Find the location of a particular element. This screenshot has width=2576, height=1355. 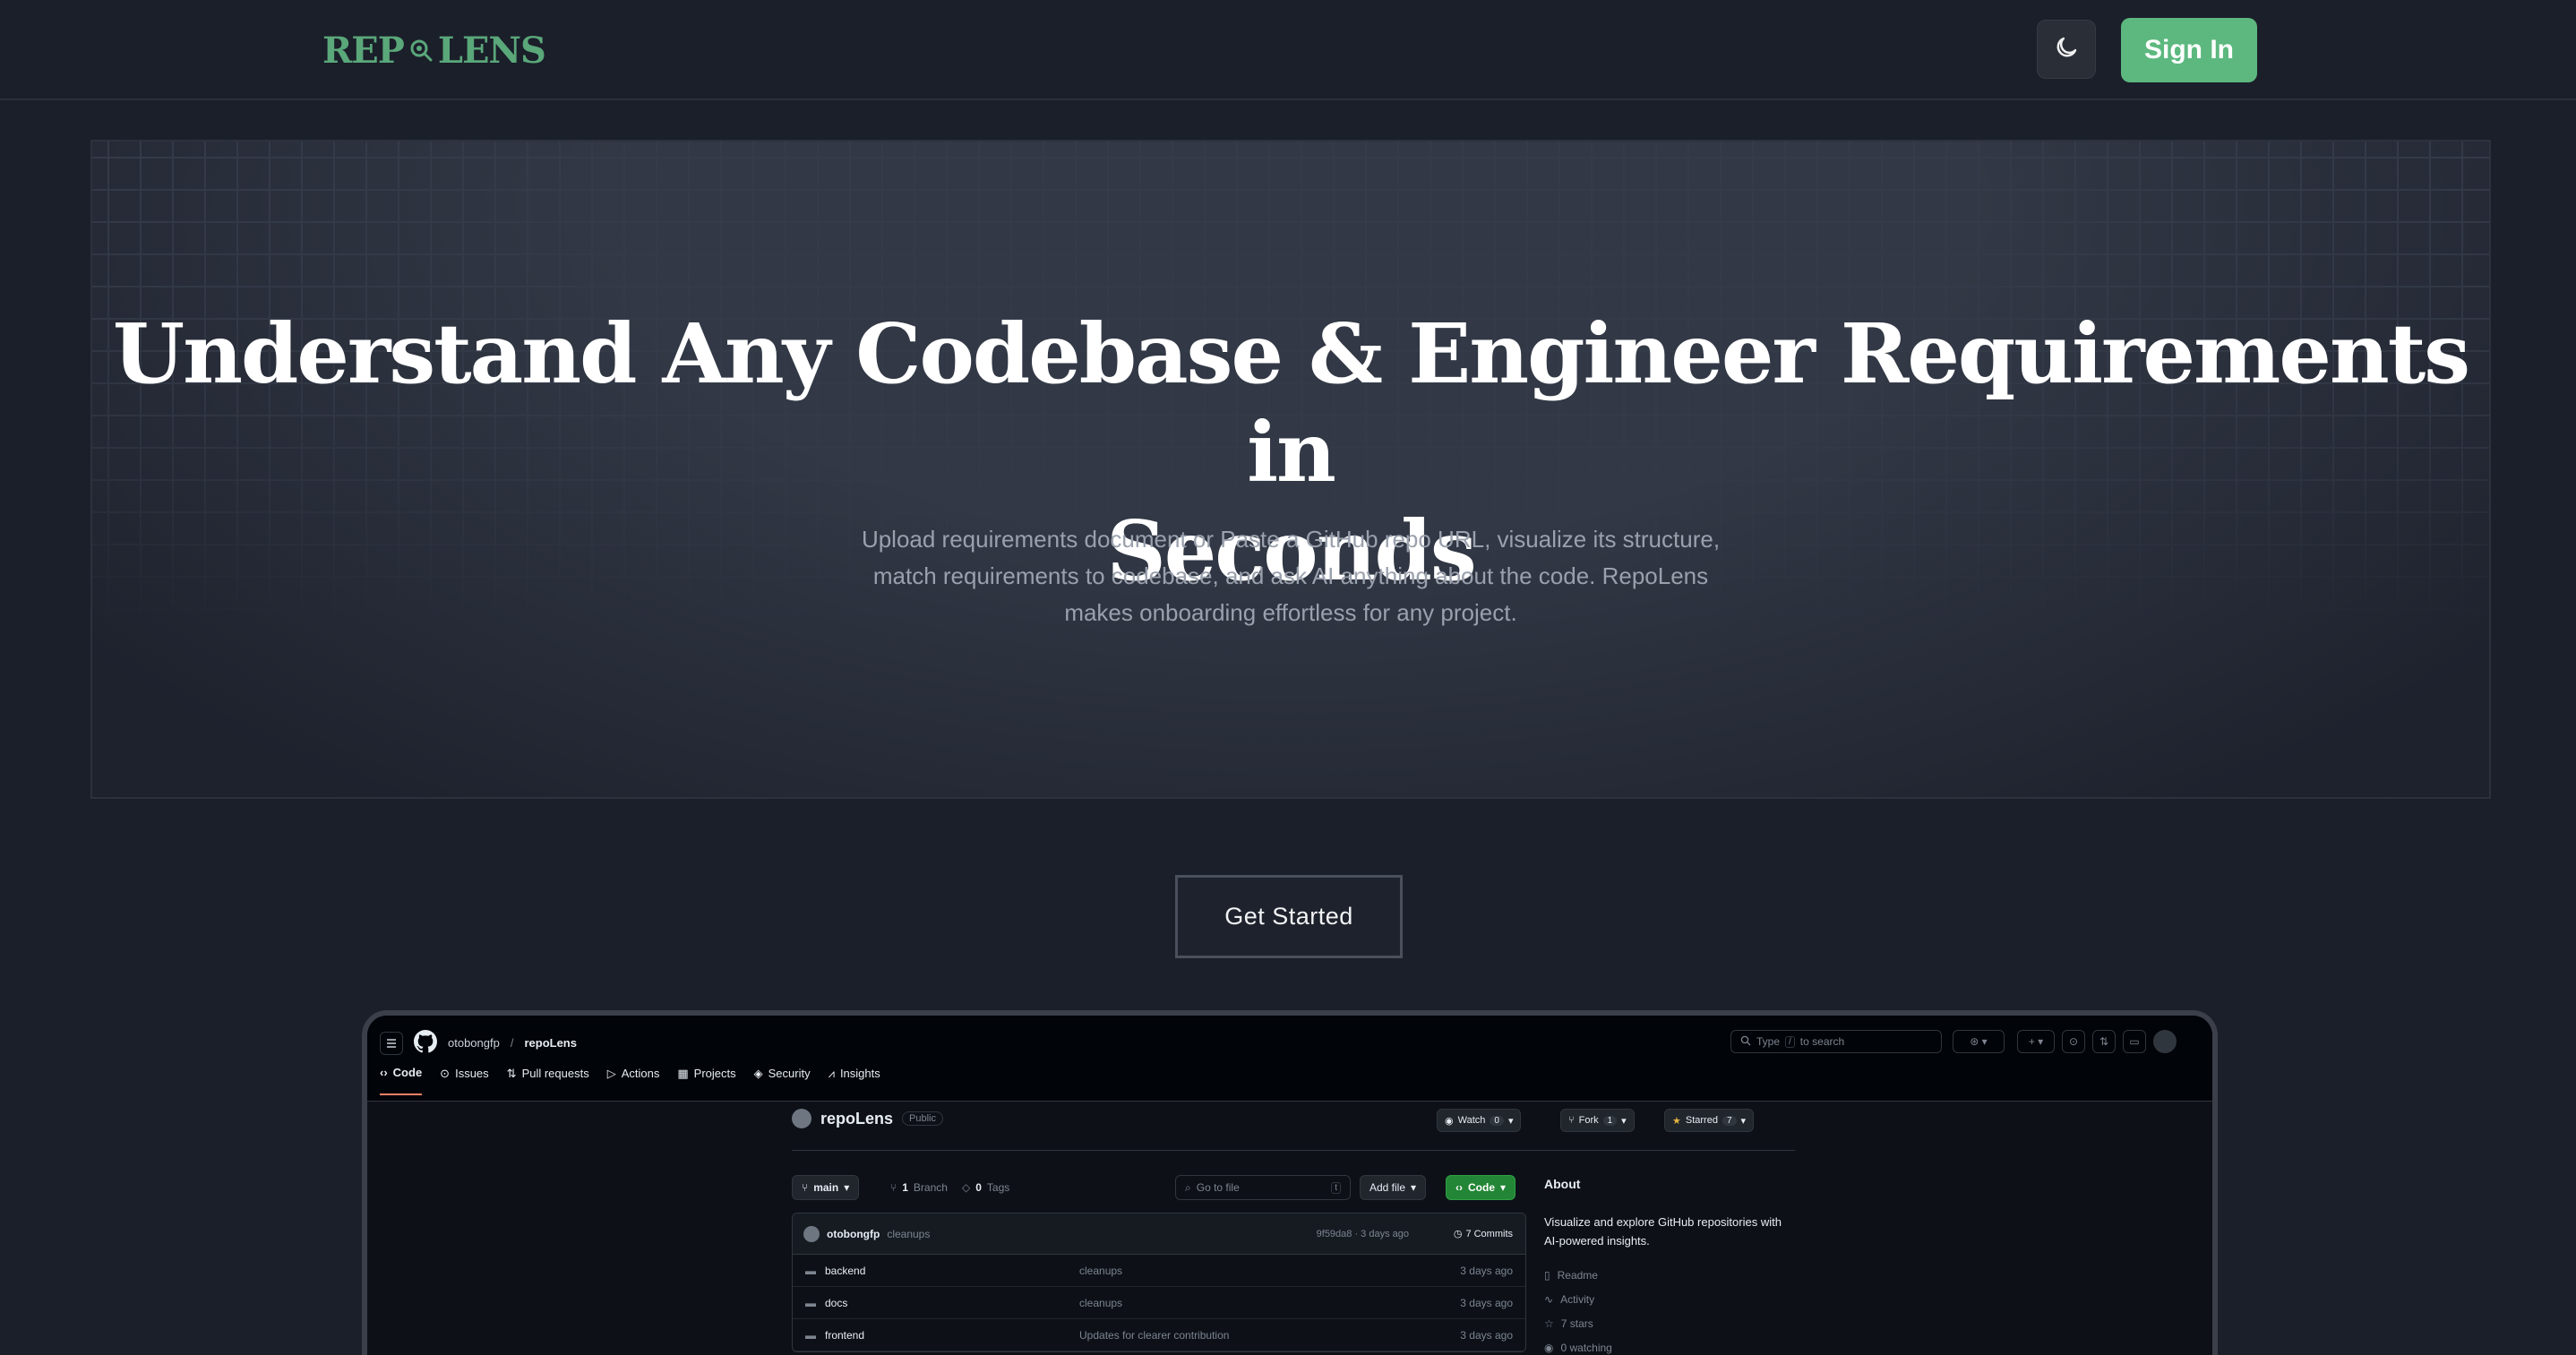

readme-label: Readme is located at coordinates (1577, 1275).